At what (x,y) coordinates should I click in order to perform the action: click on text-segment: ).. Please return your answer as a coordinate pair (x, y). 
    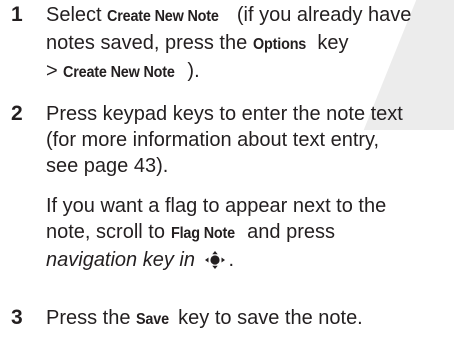
    Looking at the image, I should click on (193, 71).